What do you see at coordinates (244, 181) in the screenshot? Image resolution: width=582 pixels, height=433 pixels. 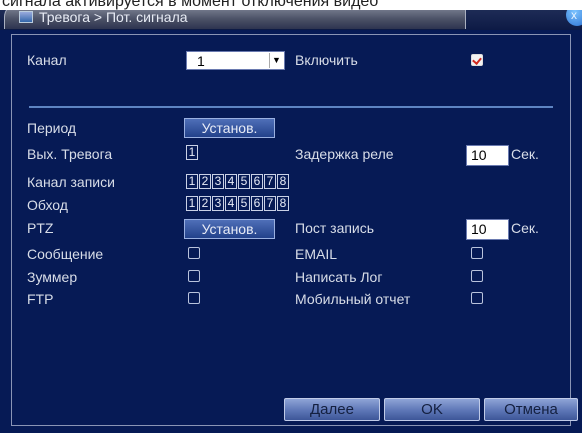 I see `record-channel-box: 5` at bounding box center [244, 181].